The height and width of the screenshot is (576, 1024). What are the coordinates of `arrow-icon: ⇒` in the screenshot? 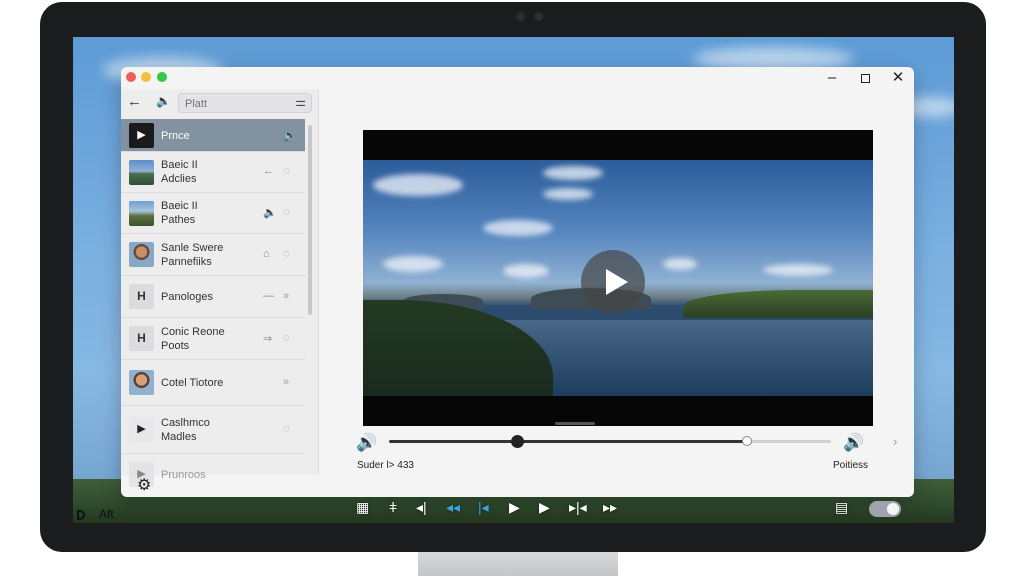 It's located at (267, 338).